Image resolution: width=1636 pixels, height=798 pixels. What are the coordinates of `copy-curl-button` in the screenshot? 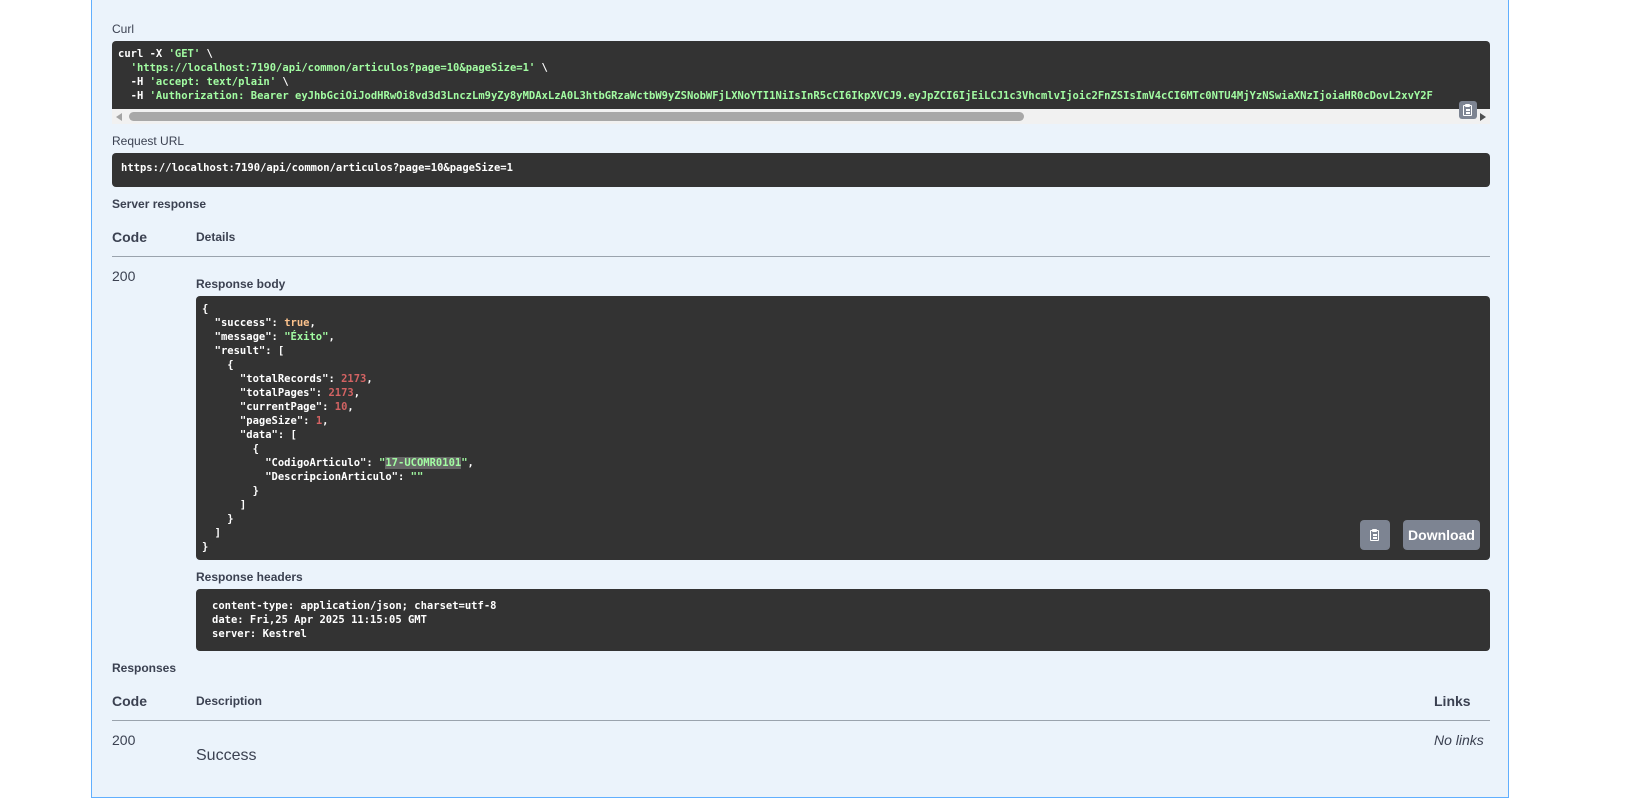 It's located at (1468, 110).